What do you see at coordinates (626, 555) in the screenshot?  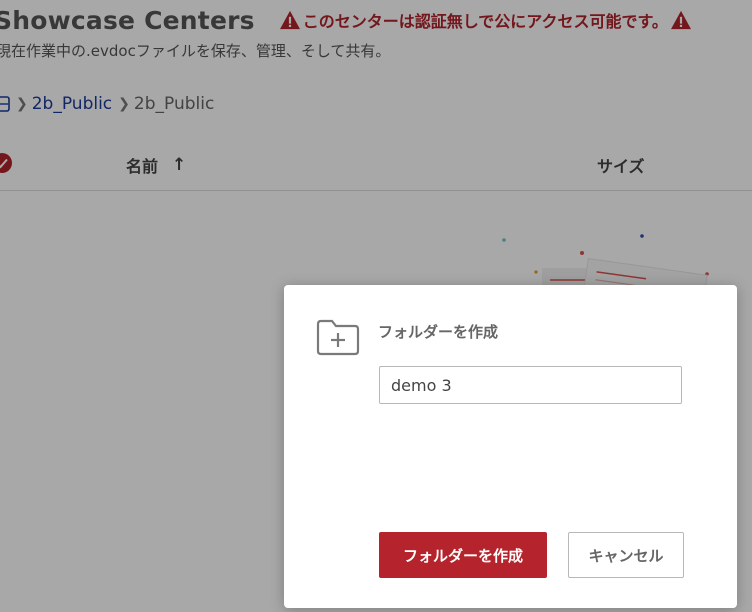 I see `cancel-button: キャンセル` at bounding box center [626, 555].